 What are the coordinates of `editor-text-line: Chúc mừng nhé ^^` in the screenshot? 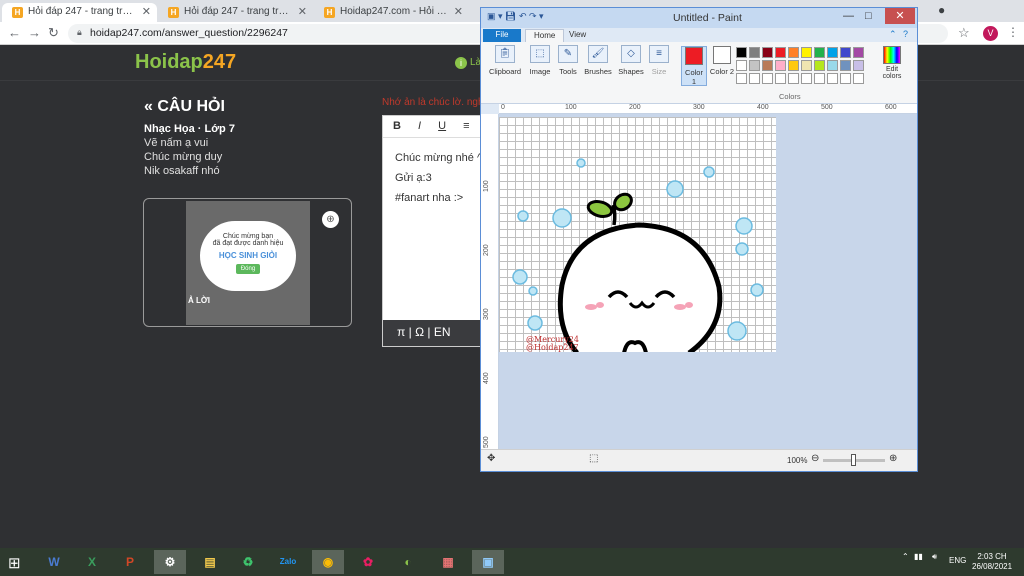 It's located at (441, 158).